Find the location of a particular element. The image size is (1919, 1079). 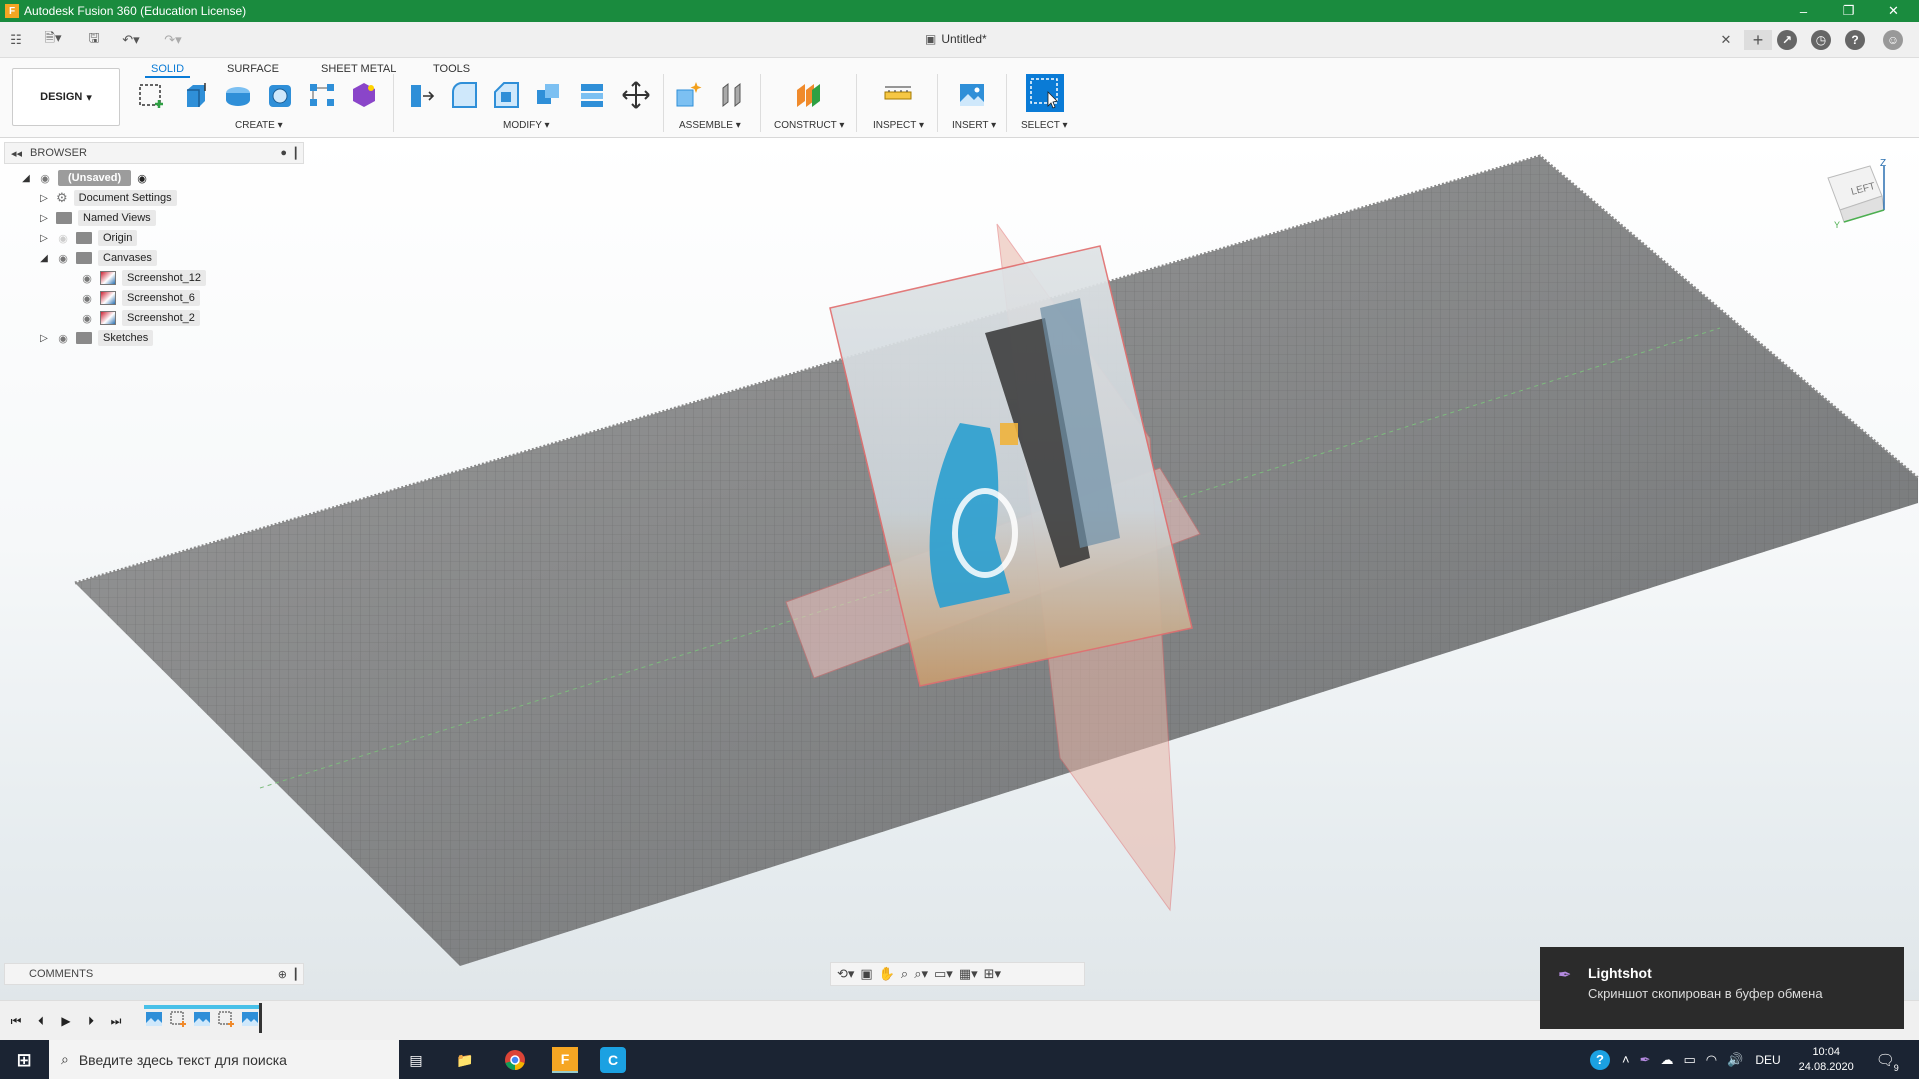

move-copy-icon is located at coordinates (636, 95).